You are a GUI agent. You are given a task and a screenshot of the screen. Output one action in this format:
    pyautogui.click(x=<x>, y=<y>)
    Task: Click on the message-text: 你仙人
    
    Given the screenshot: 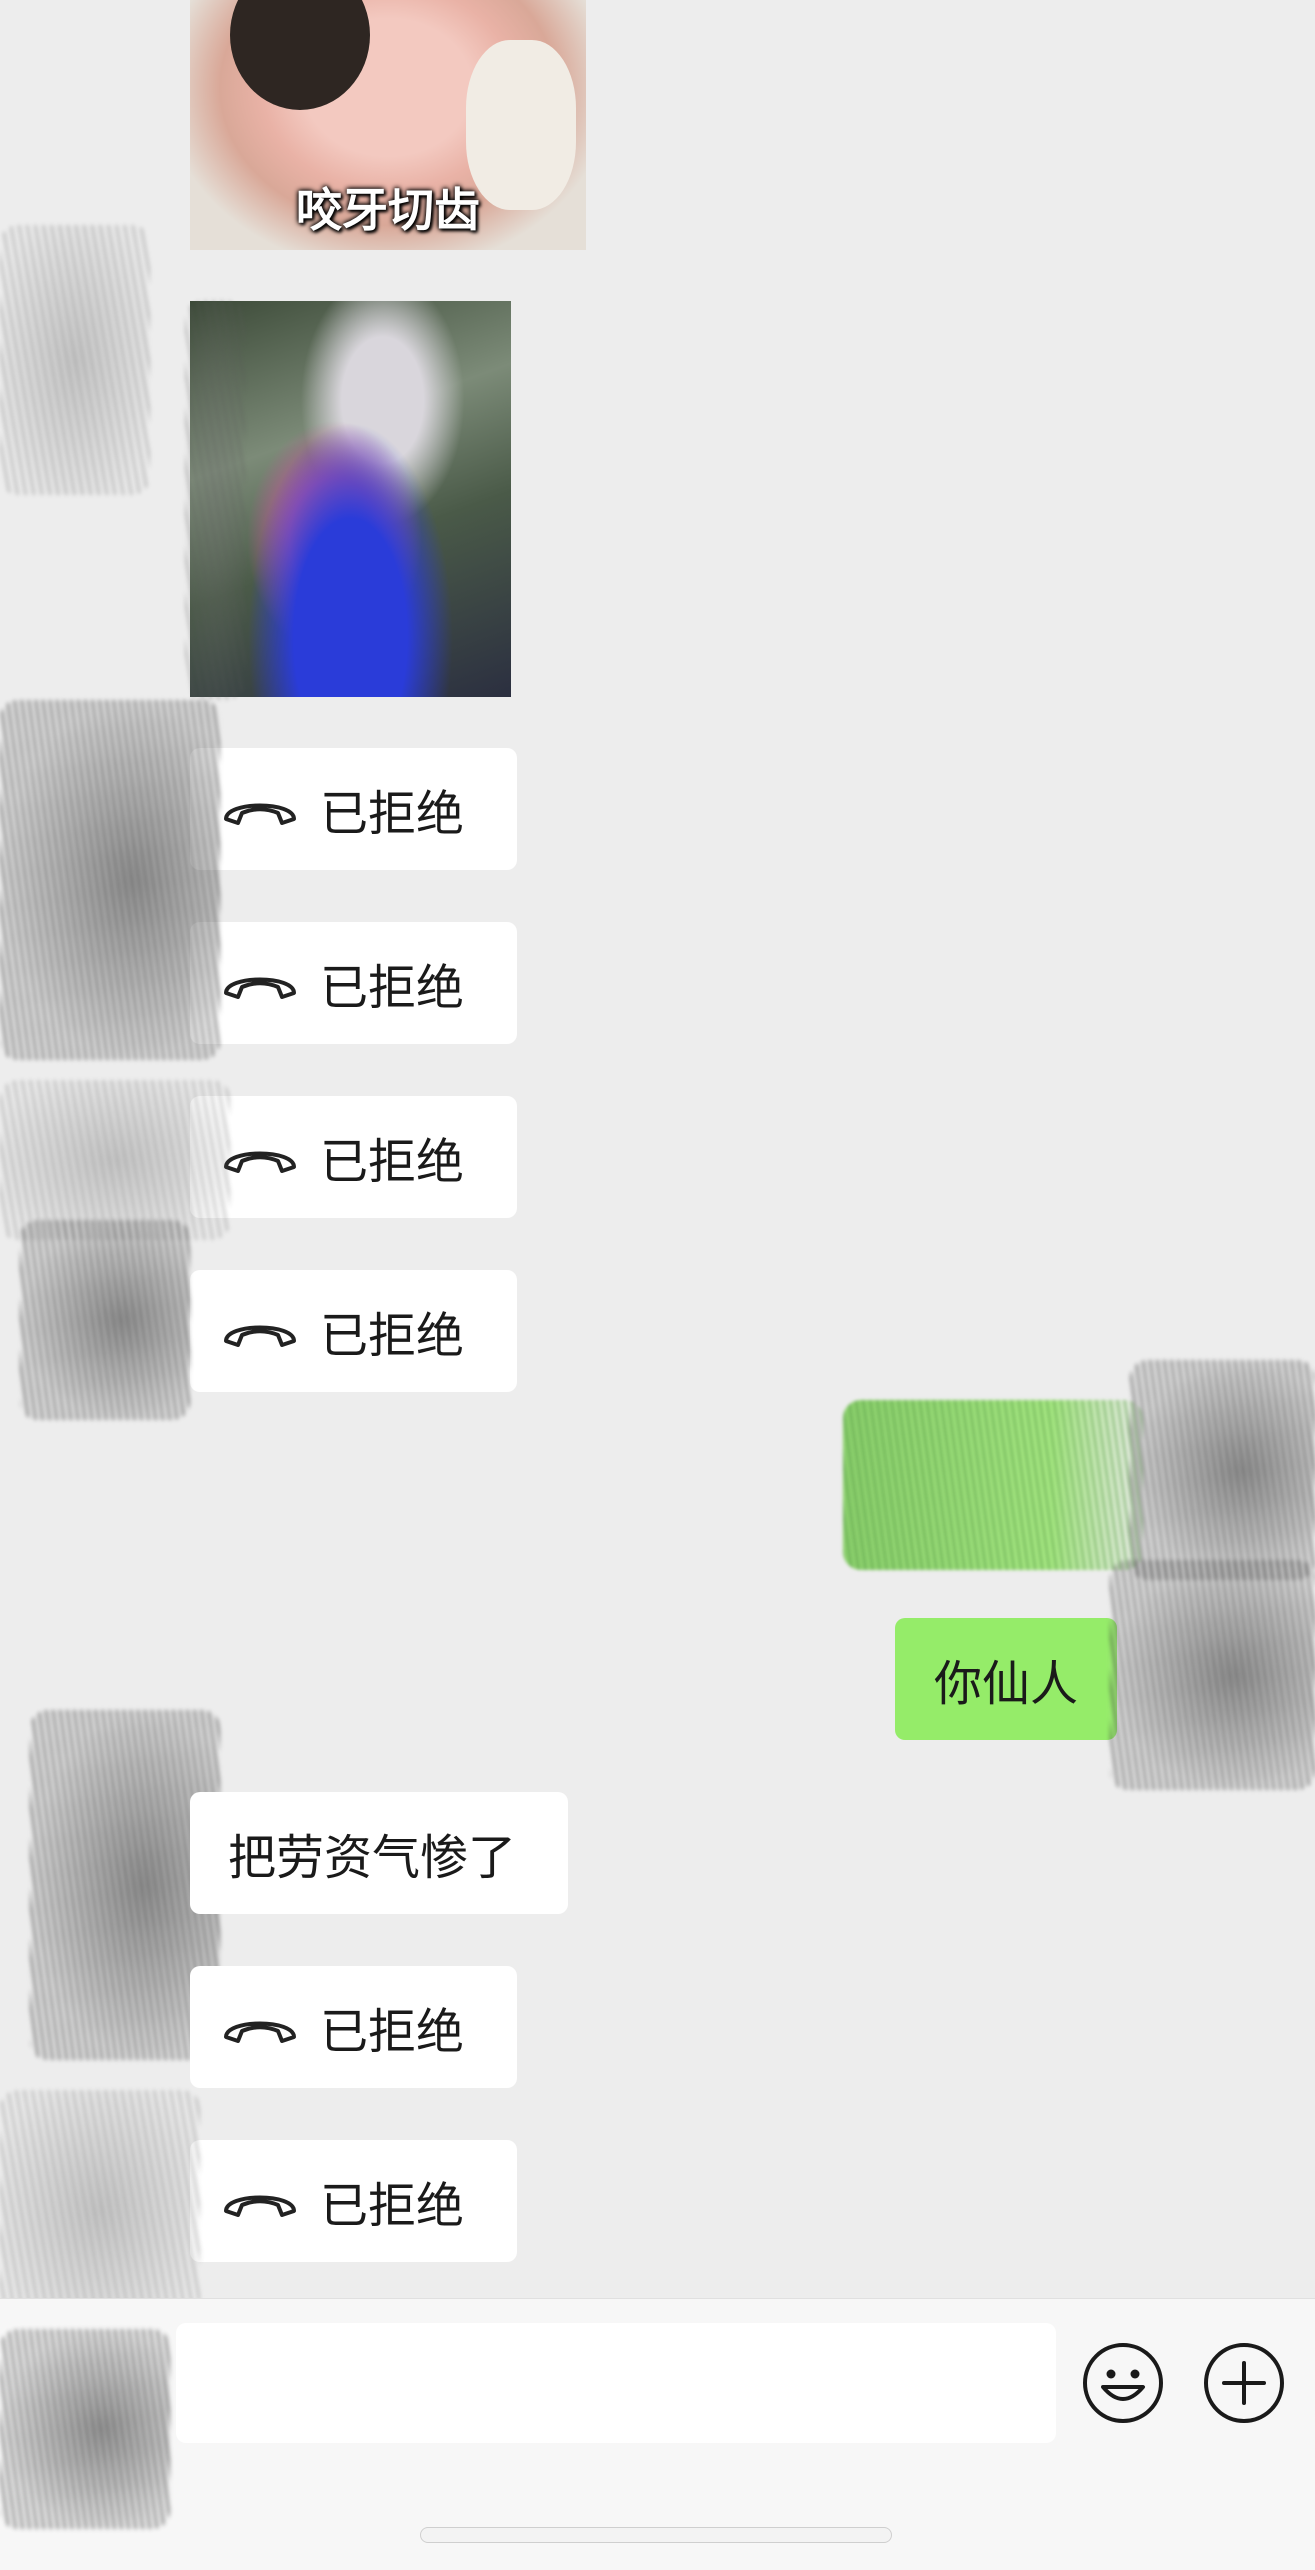 What is the action you would take?
    pyautogui.click(x=1005, y=1684)
    